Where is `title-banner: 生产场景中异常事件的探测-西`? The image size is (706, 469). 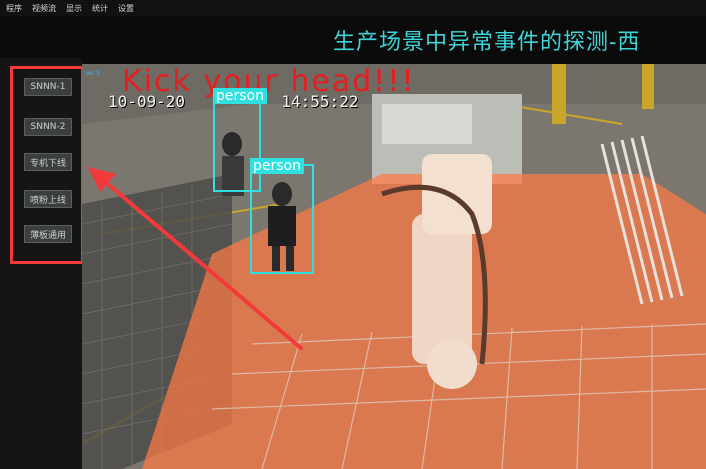
title-banner: 生产场景中异常事件的探测-西 is located at coordinates (353, 38).